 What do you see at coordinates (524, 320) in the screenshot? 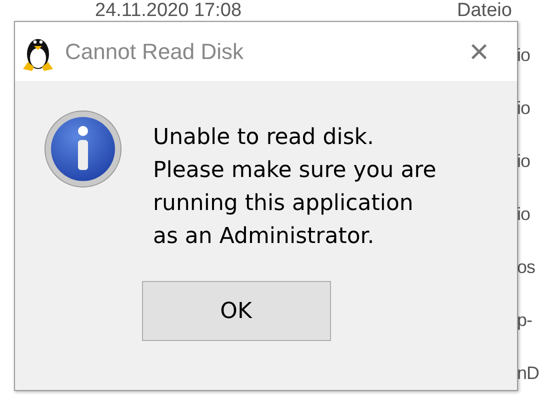
I see `file-name: p-` at bounding box center [524, 320].